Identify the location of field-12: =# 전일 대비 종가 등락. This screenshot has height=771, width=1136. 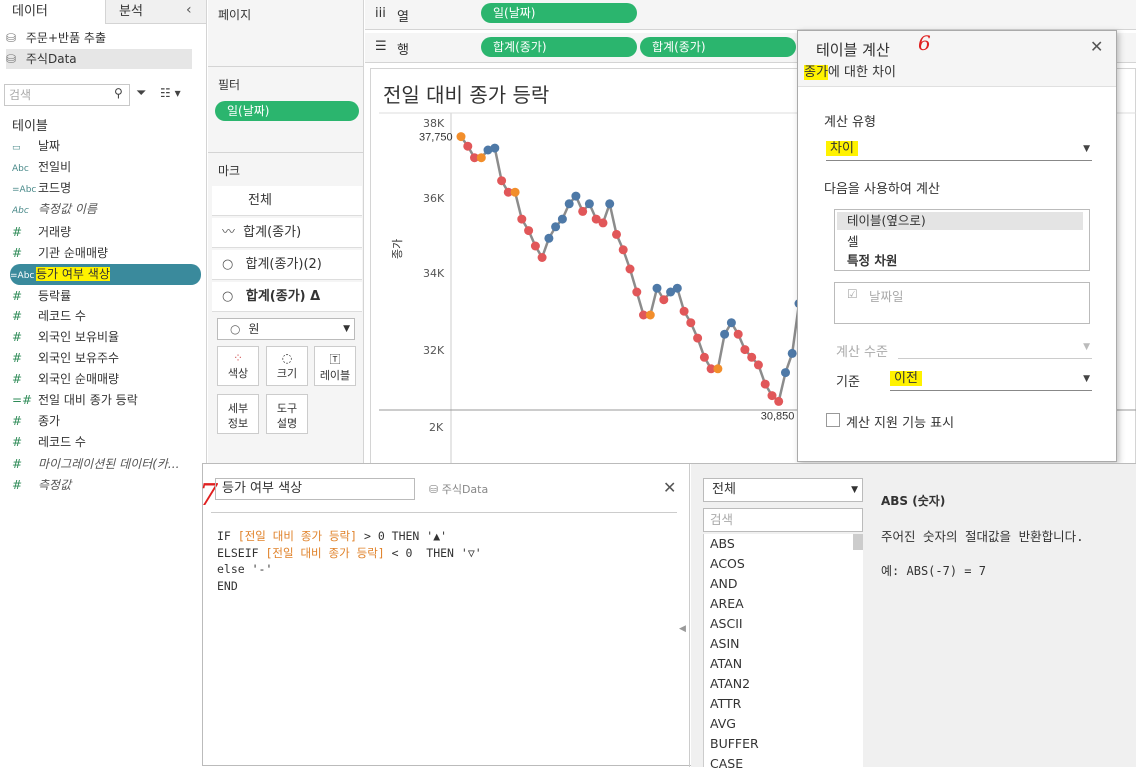
(105, 400).